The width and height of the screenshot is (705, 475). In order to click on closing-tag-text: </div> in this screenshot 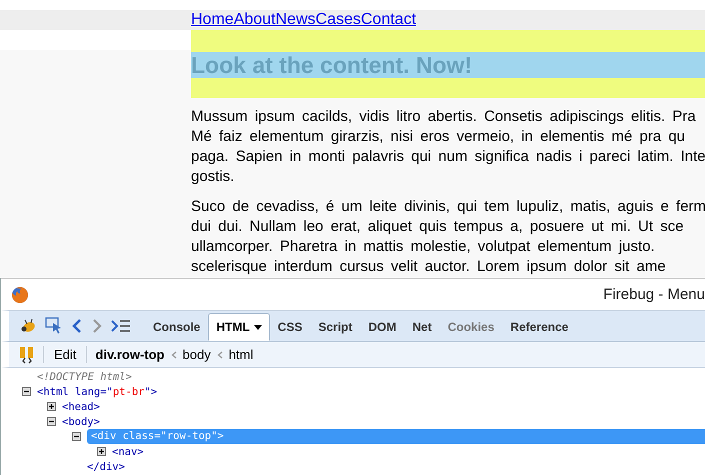, I will do `click(106, 466)`.